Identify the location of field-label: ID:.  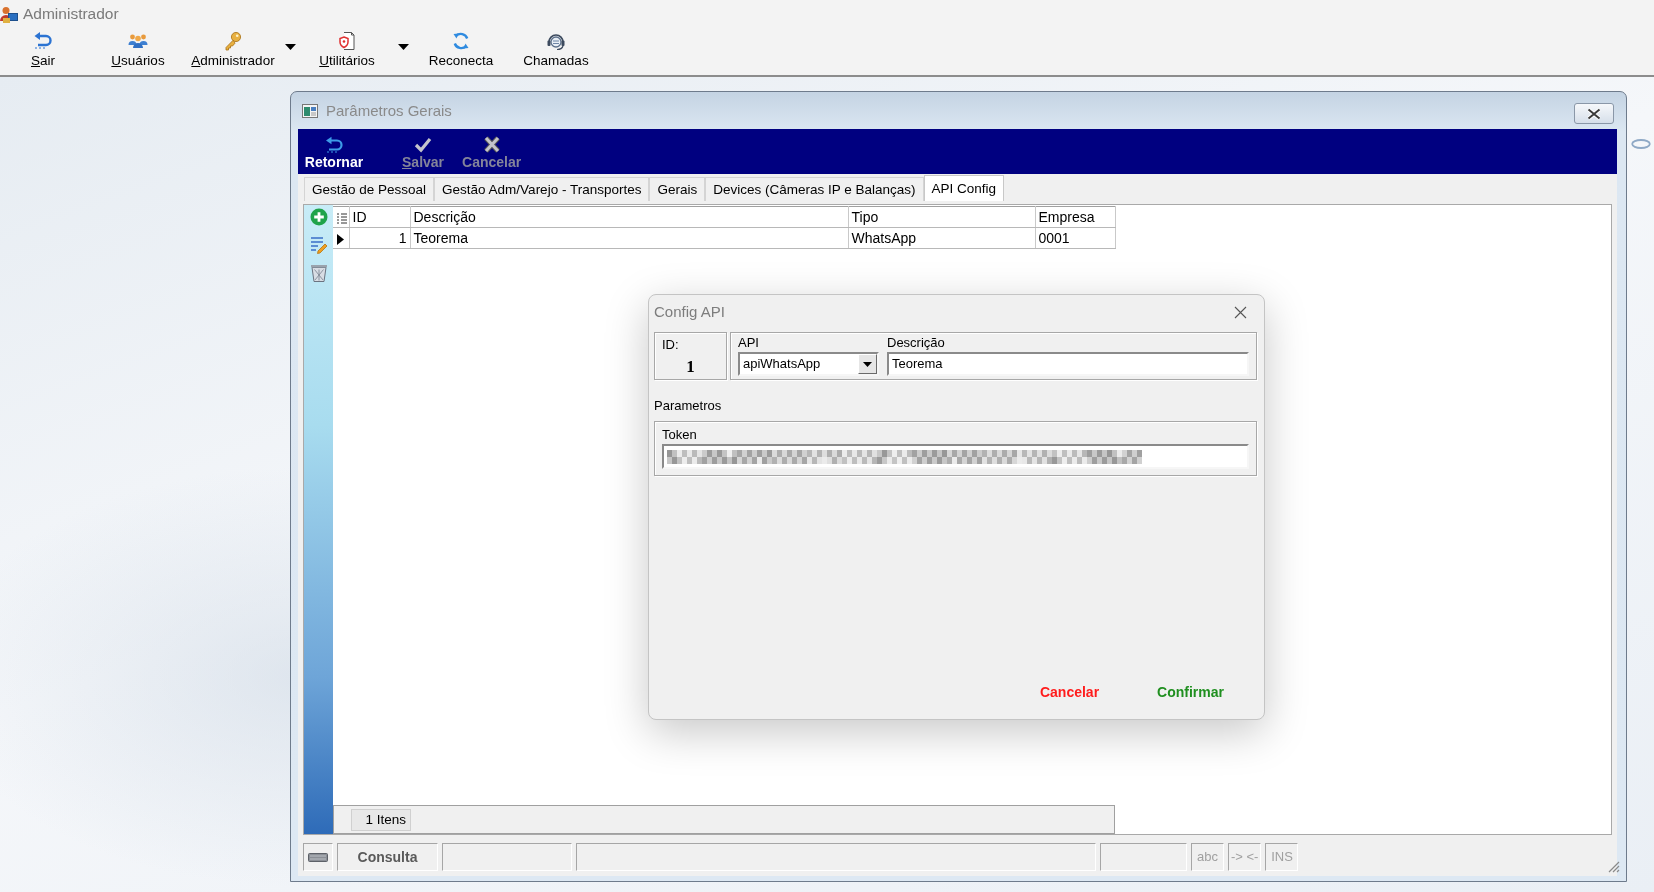
(670, 345).